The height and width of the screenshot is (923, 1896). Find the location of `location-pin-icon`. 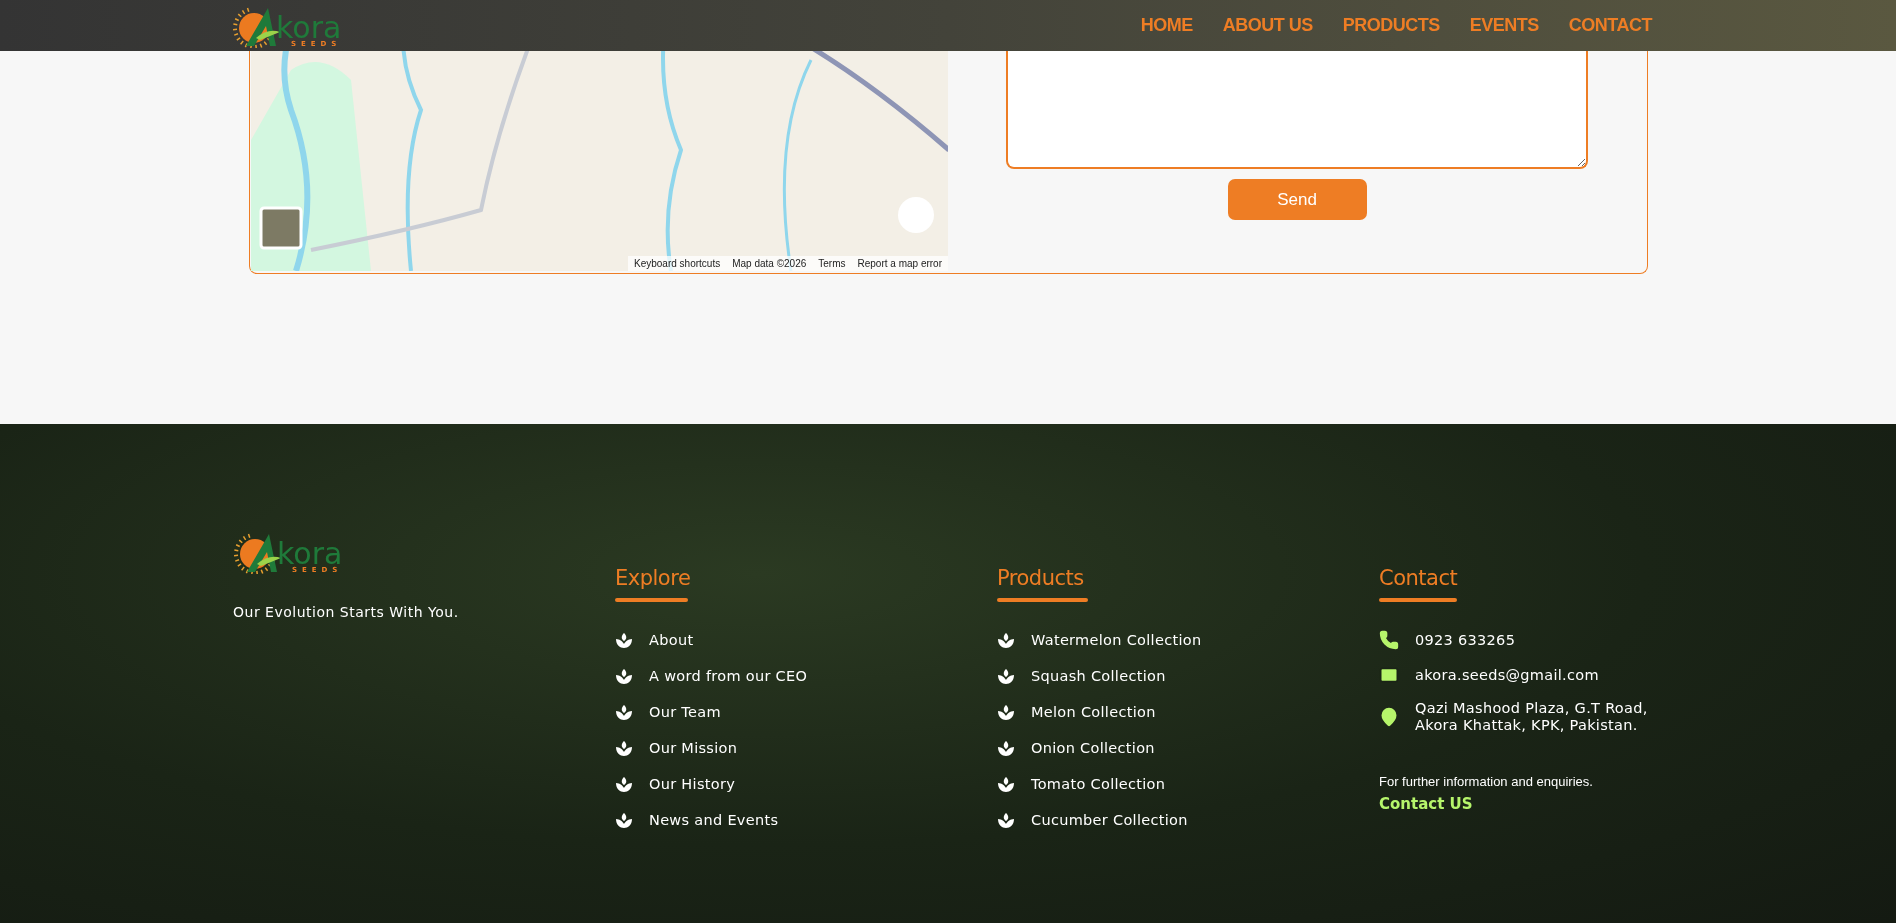

location-pin-icon is located at coordinates (1389, 717).